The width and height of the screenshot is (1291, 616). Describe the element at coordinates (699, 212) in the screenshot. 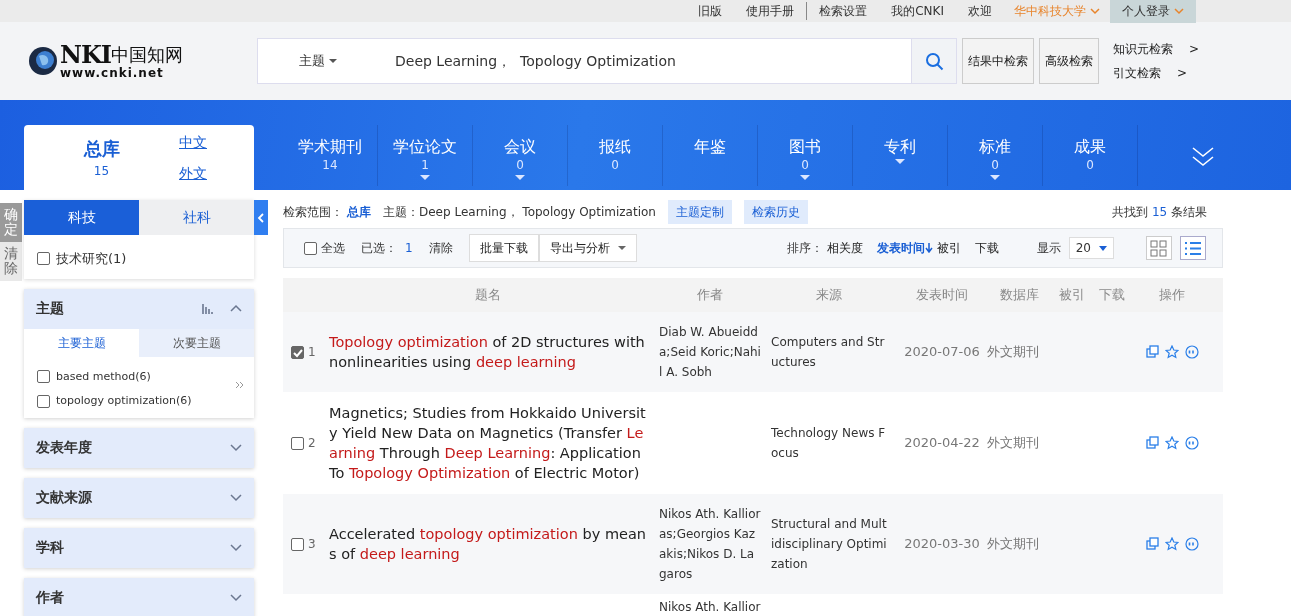

I see `scope-button: 主题定制` at that location.